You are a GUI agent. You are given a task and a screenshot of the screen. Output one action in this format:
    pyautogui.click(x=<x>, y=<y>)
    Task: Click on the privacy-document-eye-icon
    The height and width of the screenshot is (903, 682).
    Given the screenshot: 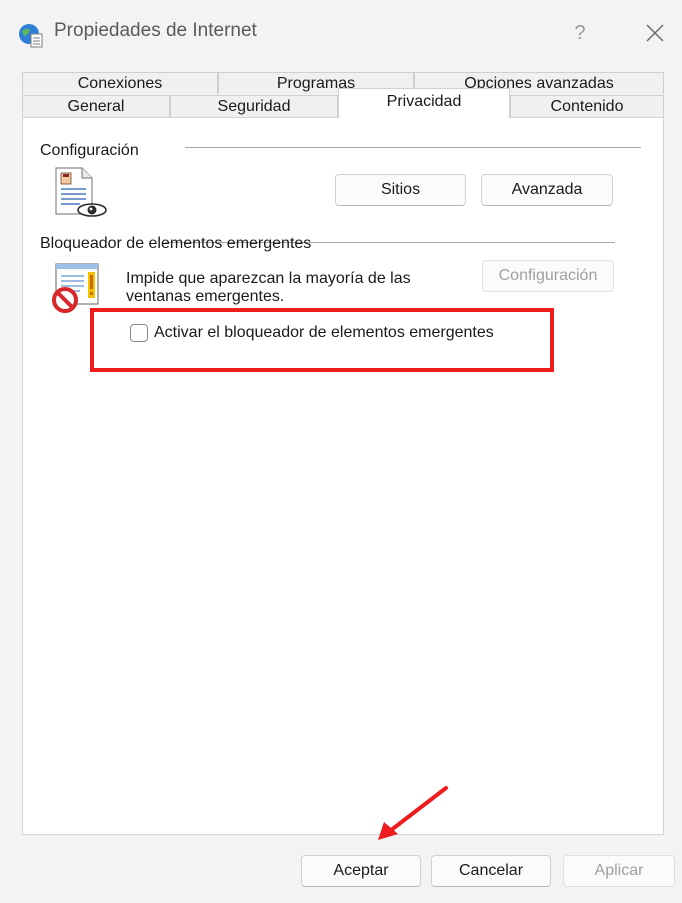 What is the action you would take?
    pyautogui.click(x=81, y=192)
    